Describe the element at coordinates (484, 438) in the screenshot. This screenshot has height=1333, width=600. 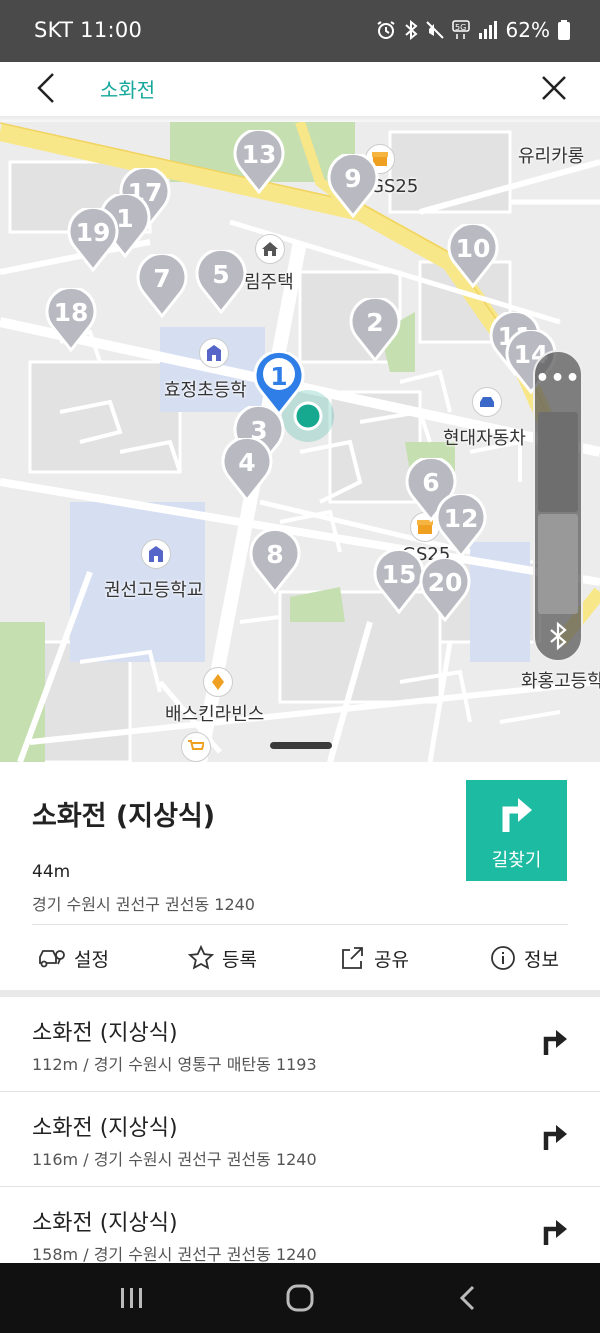
I see `map-label-hyundai: 현대자동차` at that location.